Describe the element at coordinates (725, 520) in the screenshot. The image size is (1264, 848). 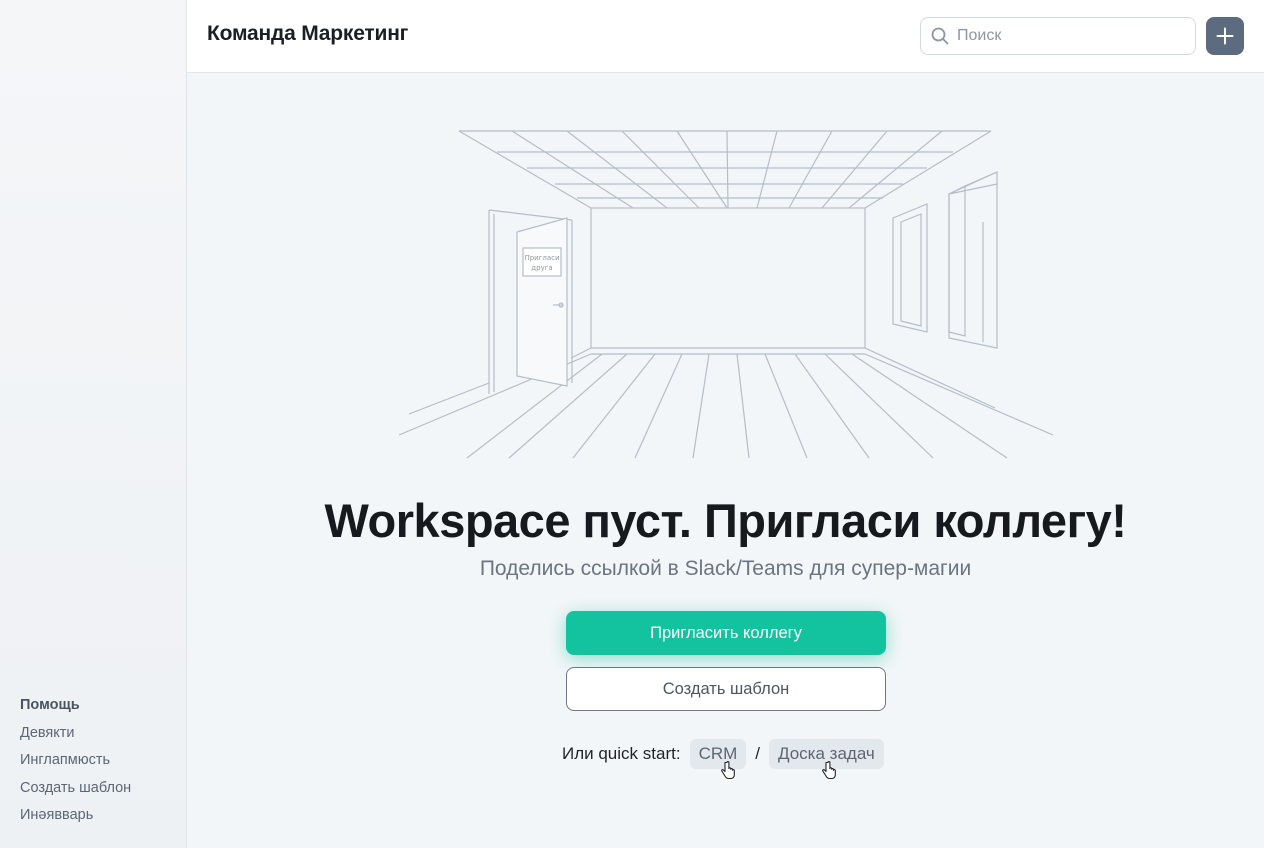
I see `empty-state-headline: Workspace пуст. Пригласи коллегу!` at that location.